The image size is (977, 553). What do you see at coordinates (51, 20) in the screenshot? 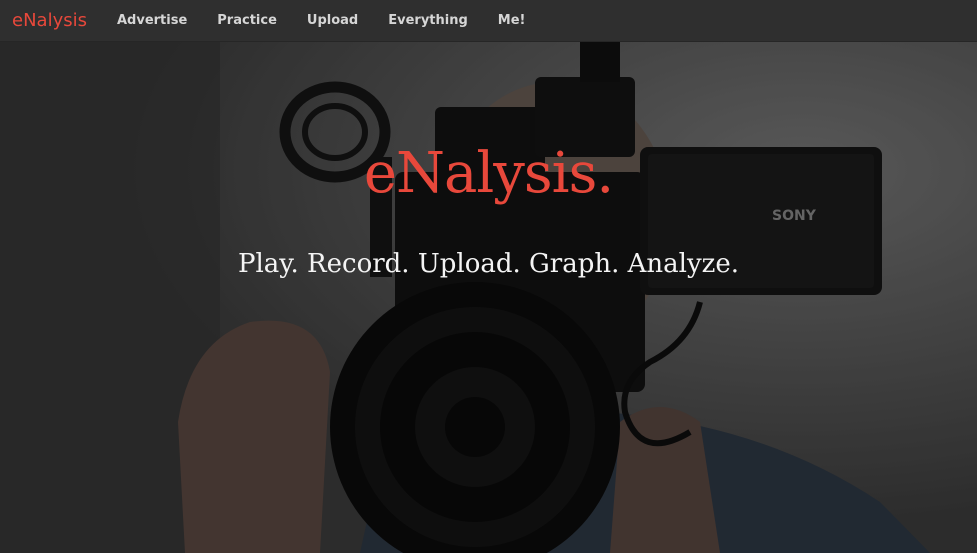
I see `brand-link: eNalysis` at bounding box center [51, 20].